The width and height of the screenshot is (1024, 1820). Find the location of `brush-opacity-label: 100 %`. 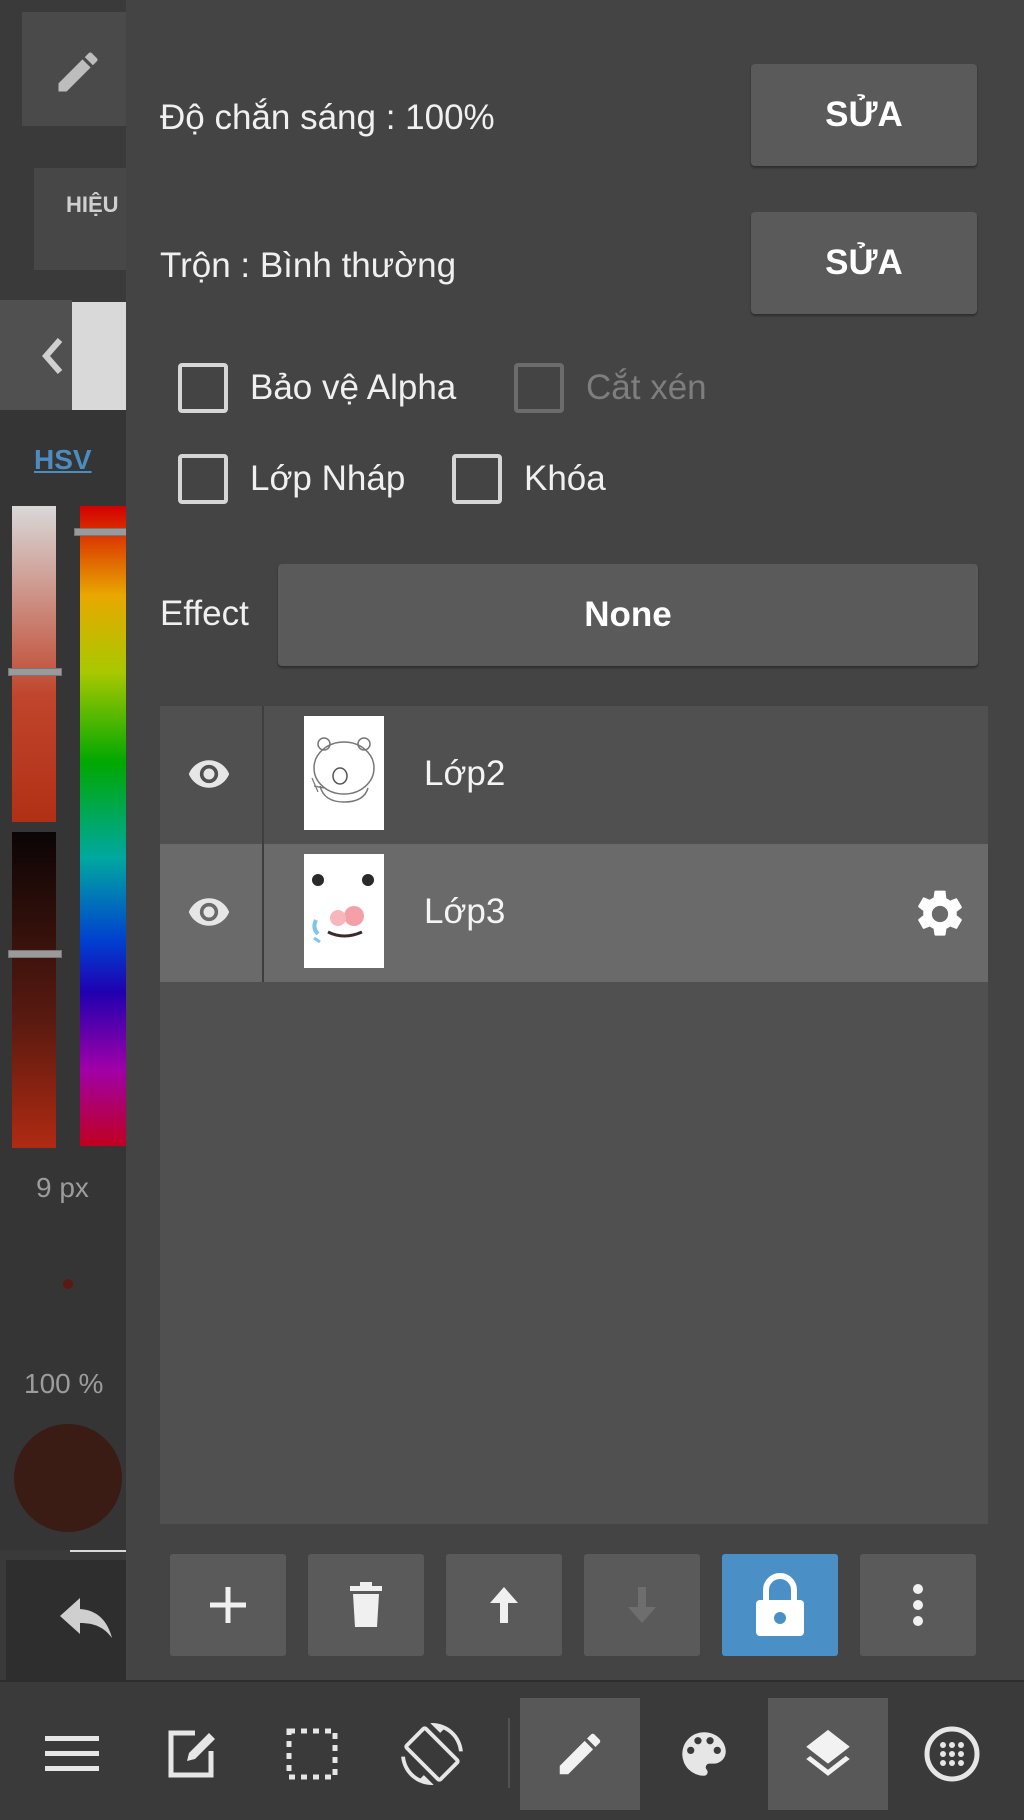

brush-opacity-label: 100 % is located at coordinates (63, 1384).